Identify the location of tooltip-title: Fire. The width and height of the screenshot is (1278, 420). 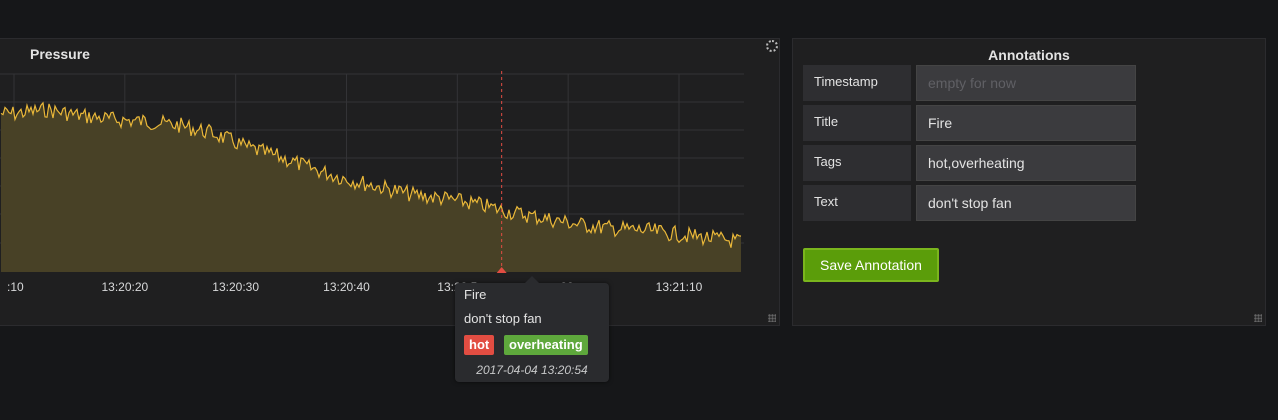
(475, 294).